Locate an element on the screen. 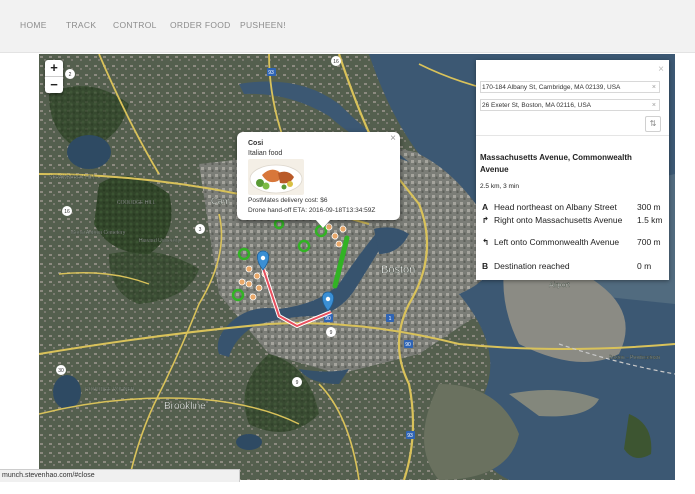 This screenshot has height=494, width=695. step-distance: 0 m is located at coordinates (644, 266).